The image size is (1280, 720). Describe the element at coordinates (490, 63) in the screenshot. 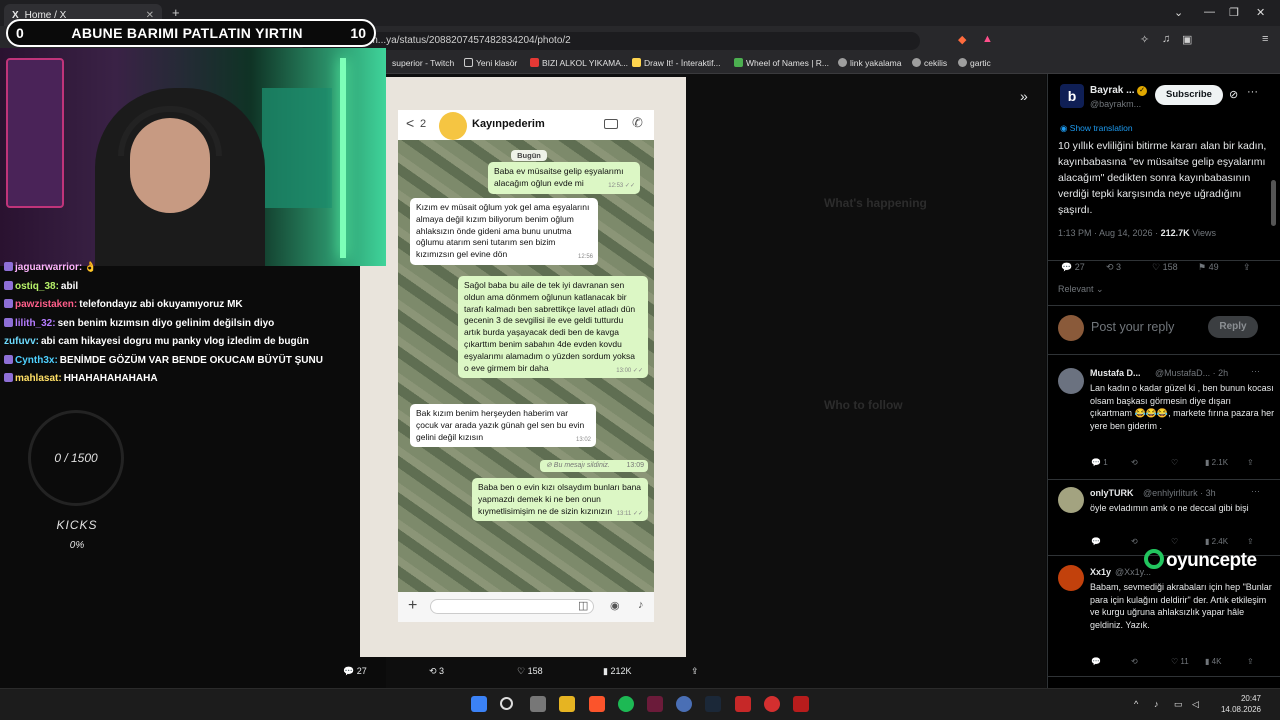

I see `bookmark-folder: Yeni klasör` at that location.